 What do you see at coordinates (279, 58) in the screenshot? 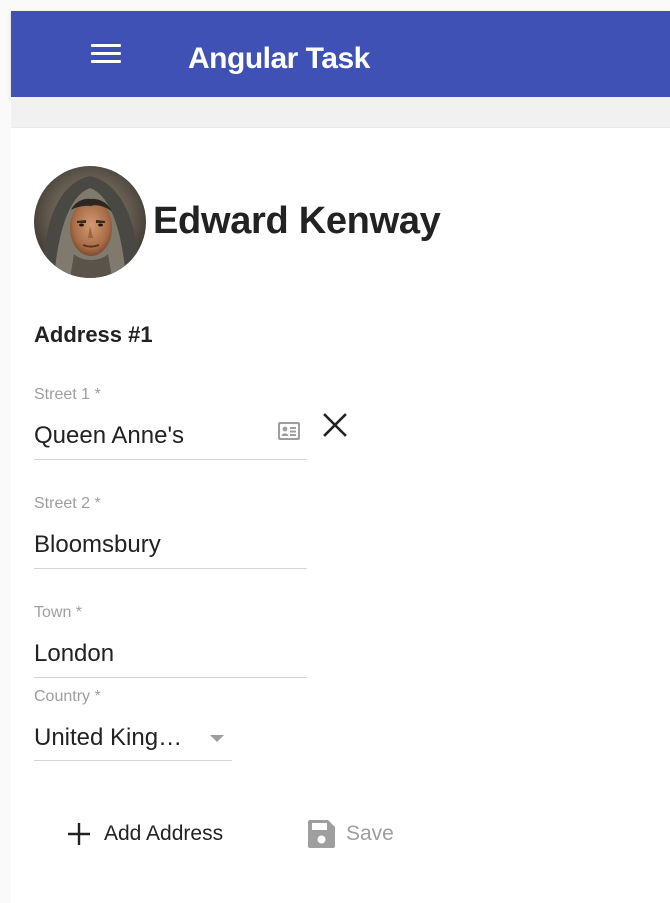
I see `app-title: Angular Task` at bounding box center [279, 58].